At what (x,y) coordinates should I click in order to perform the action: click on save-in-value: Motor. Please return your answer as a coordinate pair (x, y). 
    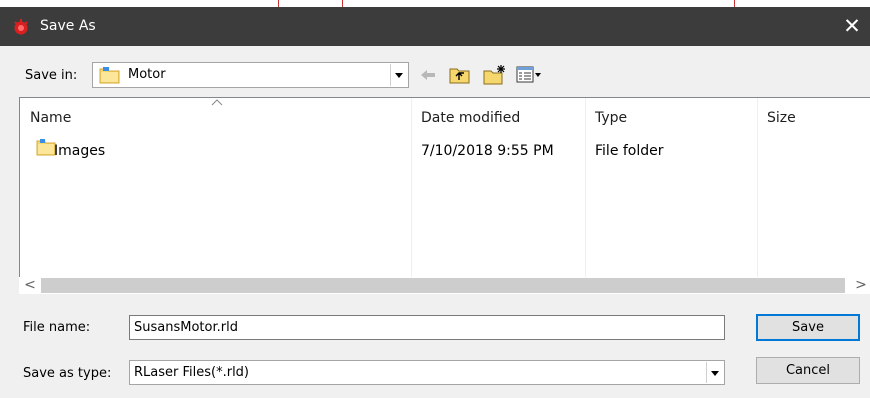
    Looking at the image, I should click on (147, 74).